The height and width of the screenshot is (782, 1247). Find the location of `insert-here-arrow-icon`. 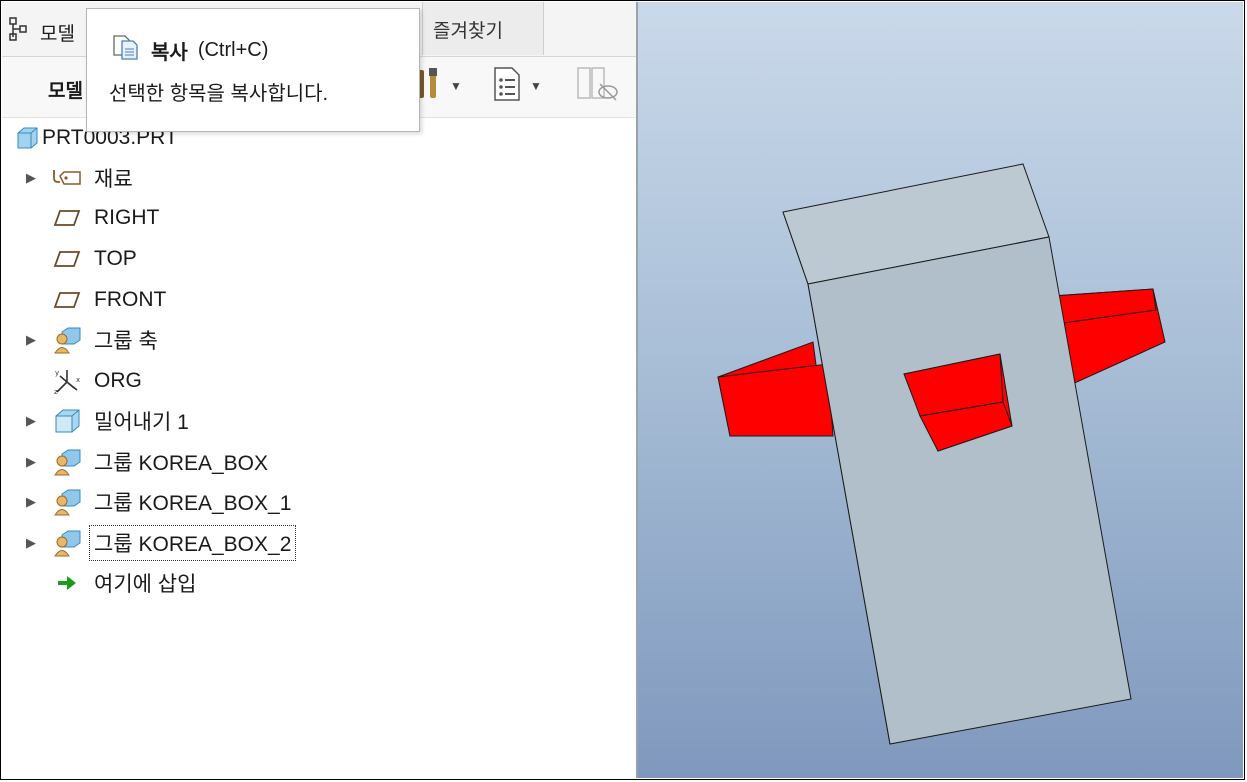

insert-here-arrow-icon is located at coordinates (67, 583).